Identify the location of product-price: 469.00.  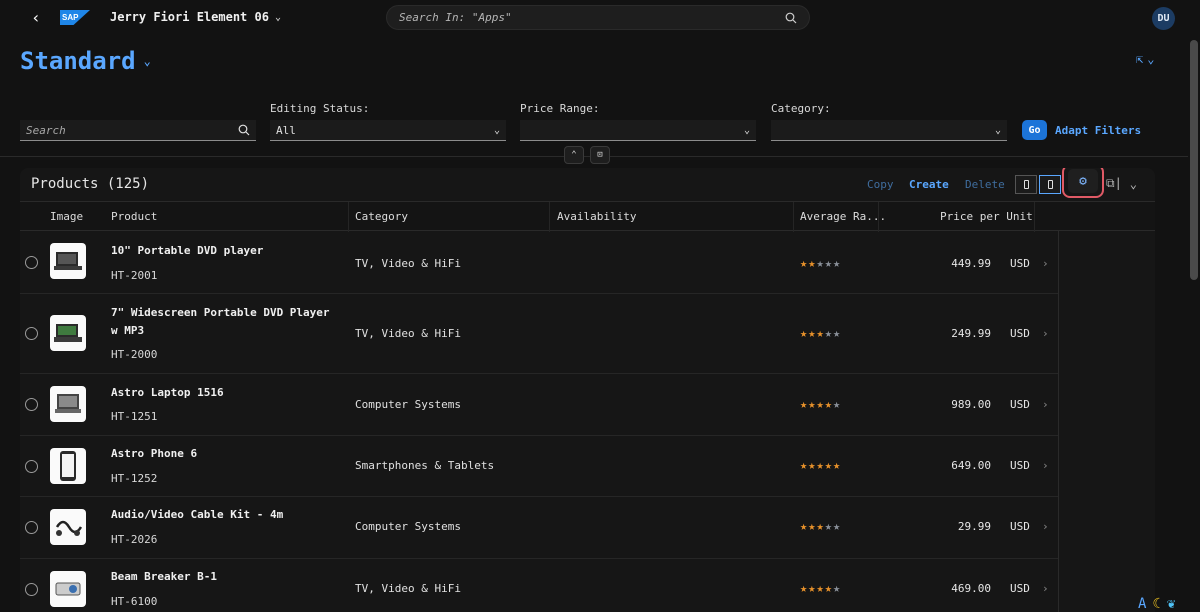
(971, 588).